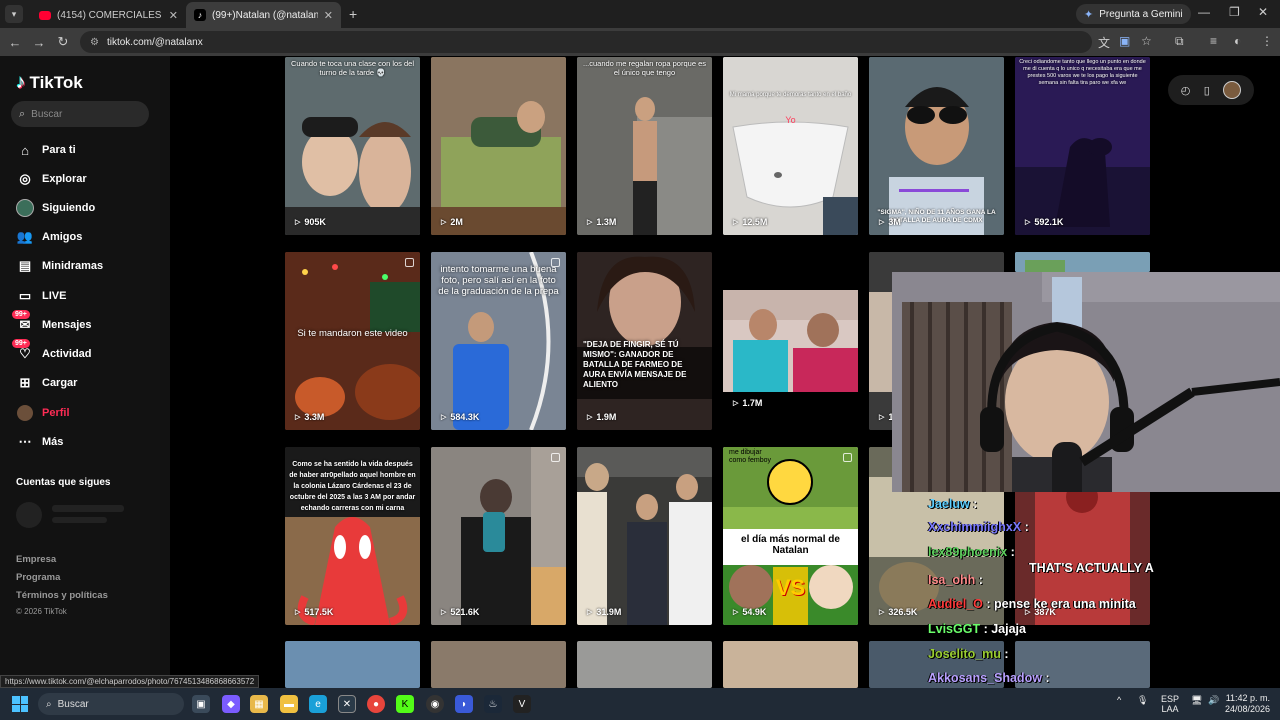 This screenshot has width=1280, height=720. Describe the element at coordinates (604, 612) in the screenshot. I see `view-count: ▷ 31.9M` at that location.